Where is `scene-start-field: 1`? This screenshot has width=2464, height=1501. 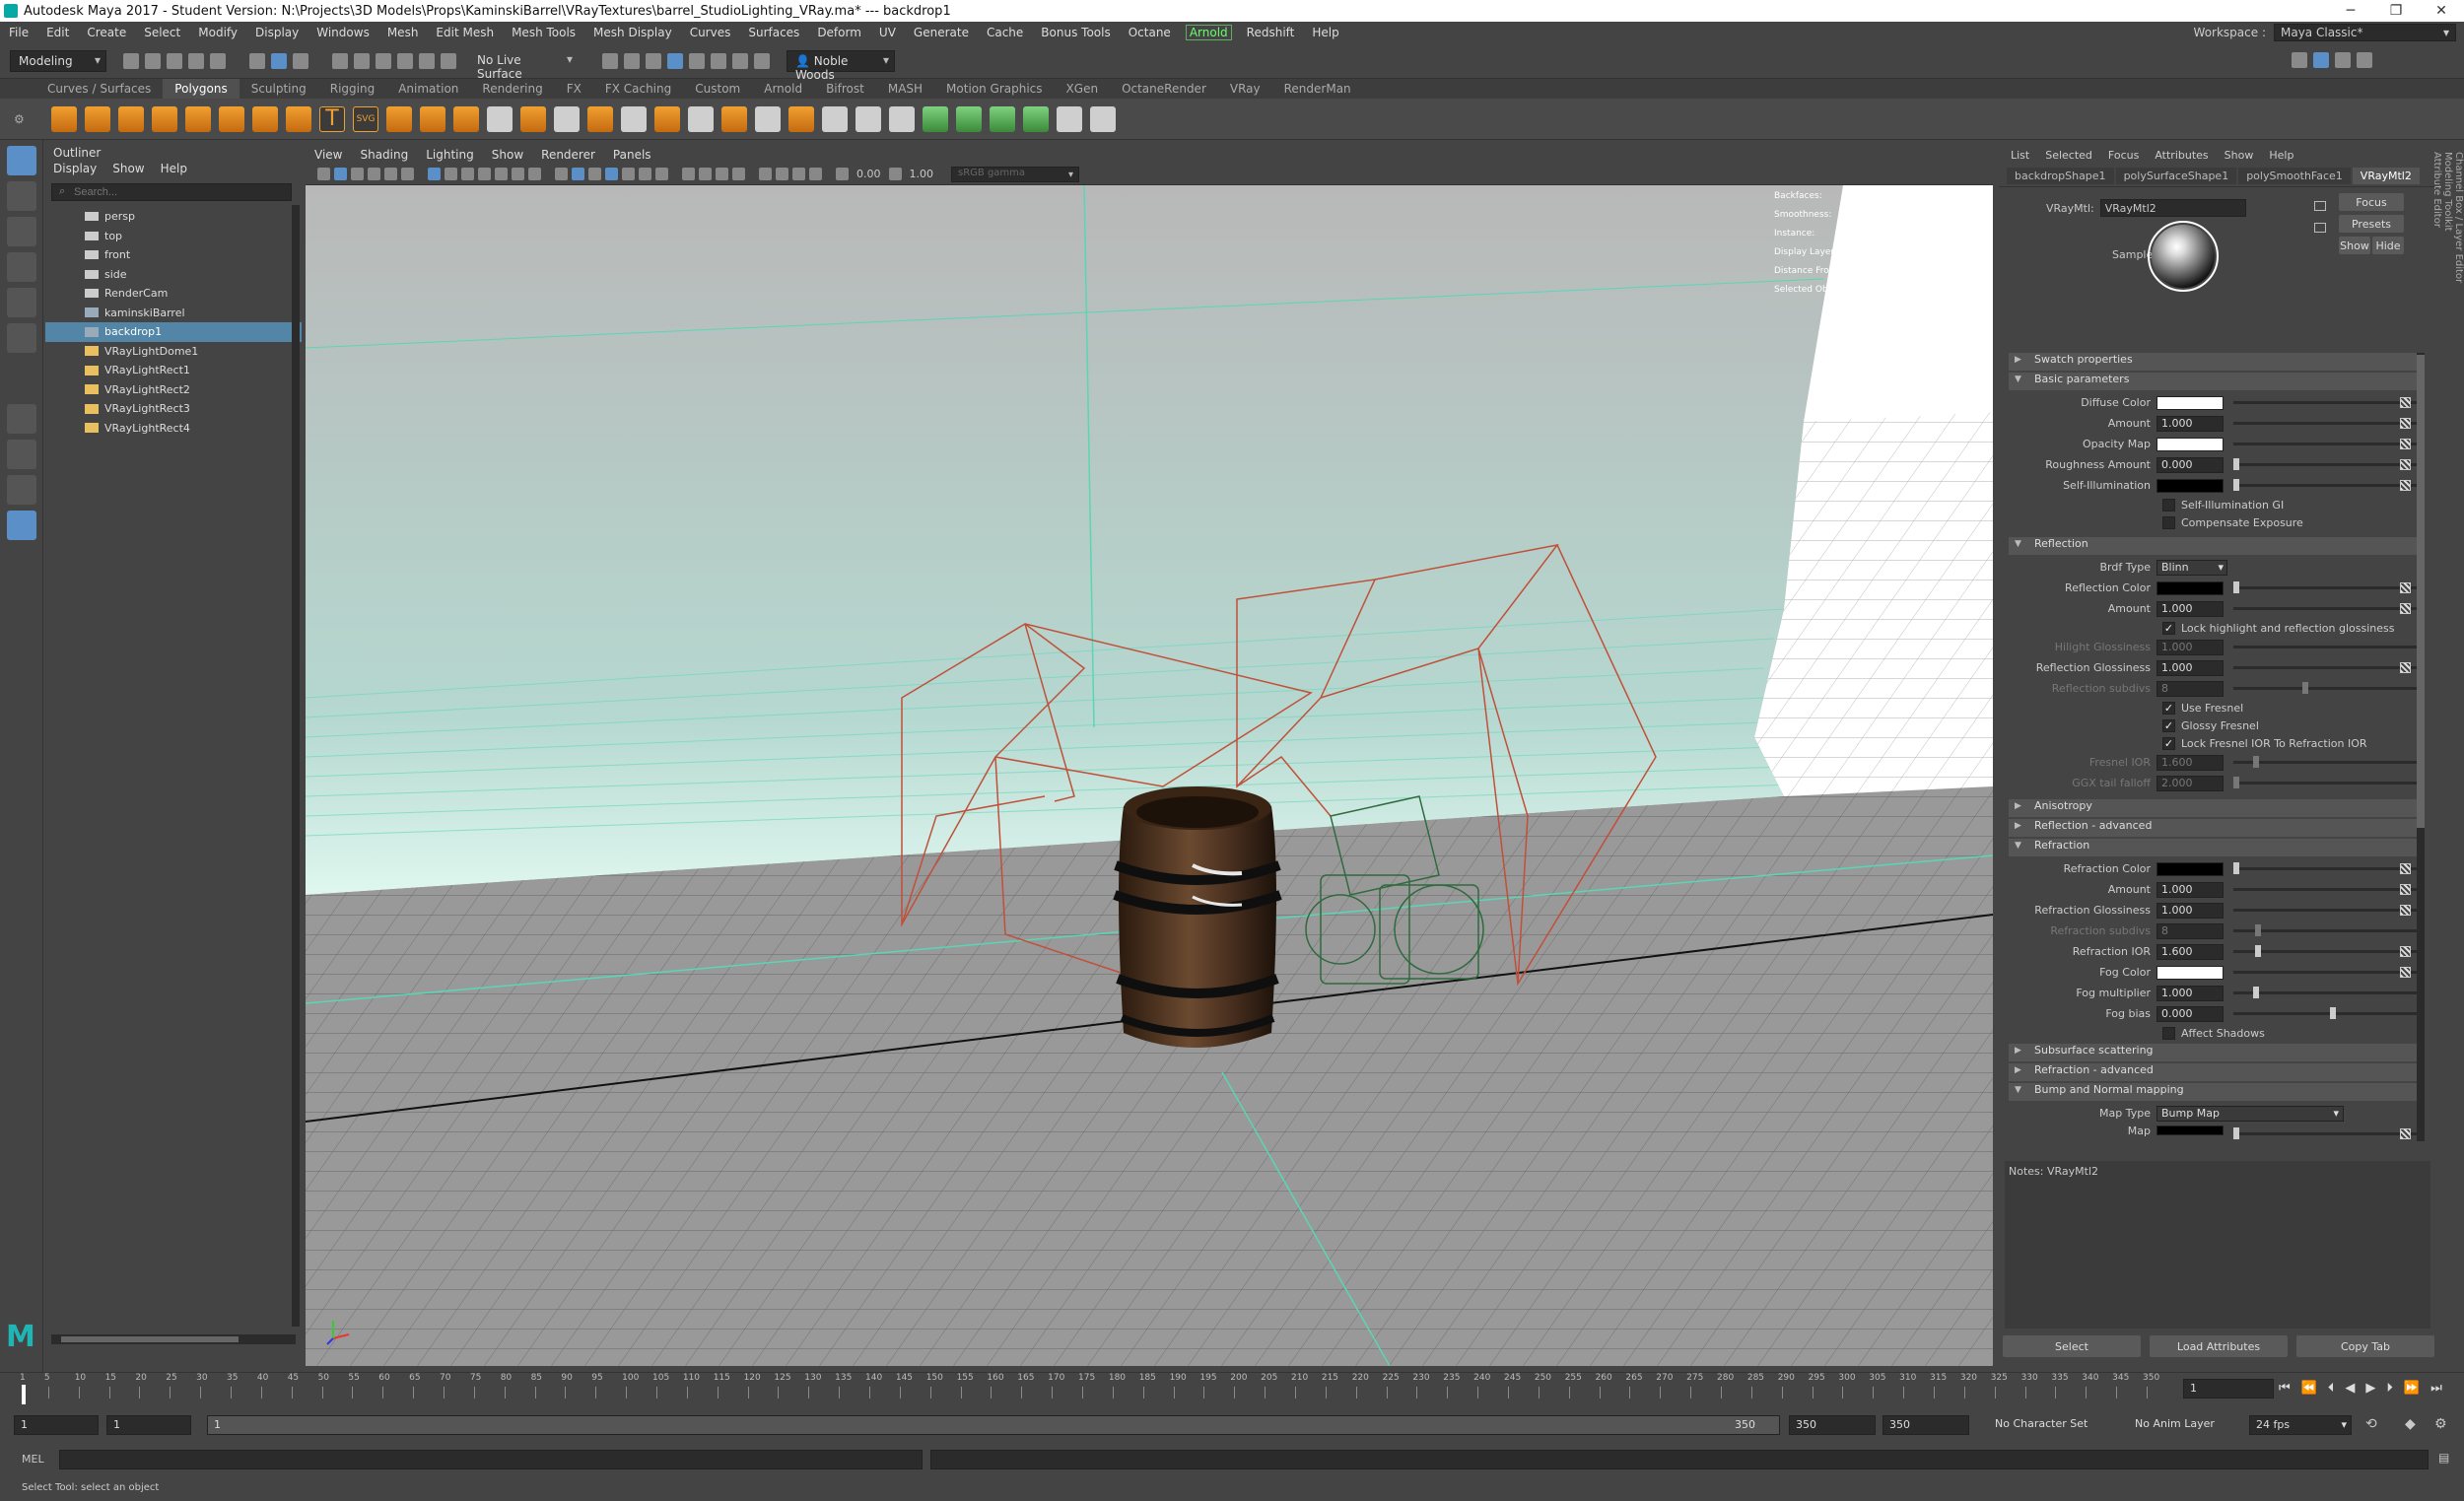
scene-start-field: 1 is located at coordinates (56, 1425).